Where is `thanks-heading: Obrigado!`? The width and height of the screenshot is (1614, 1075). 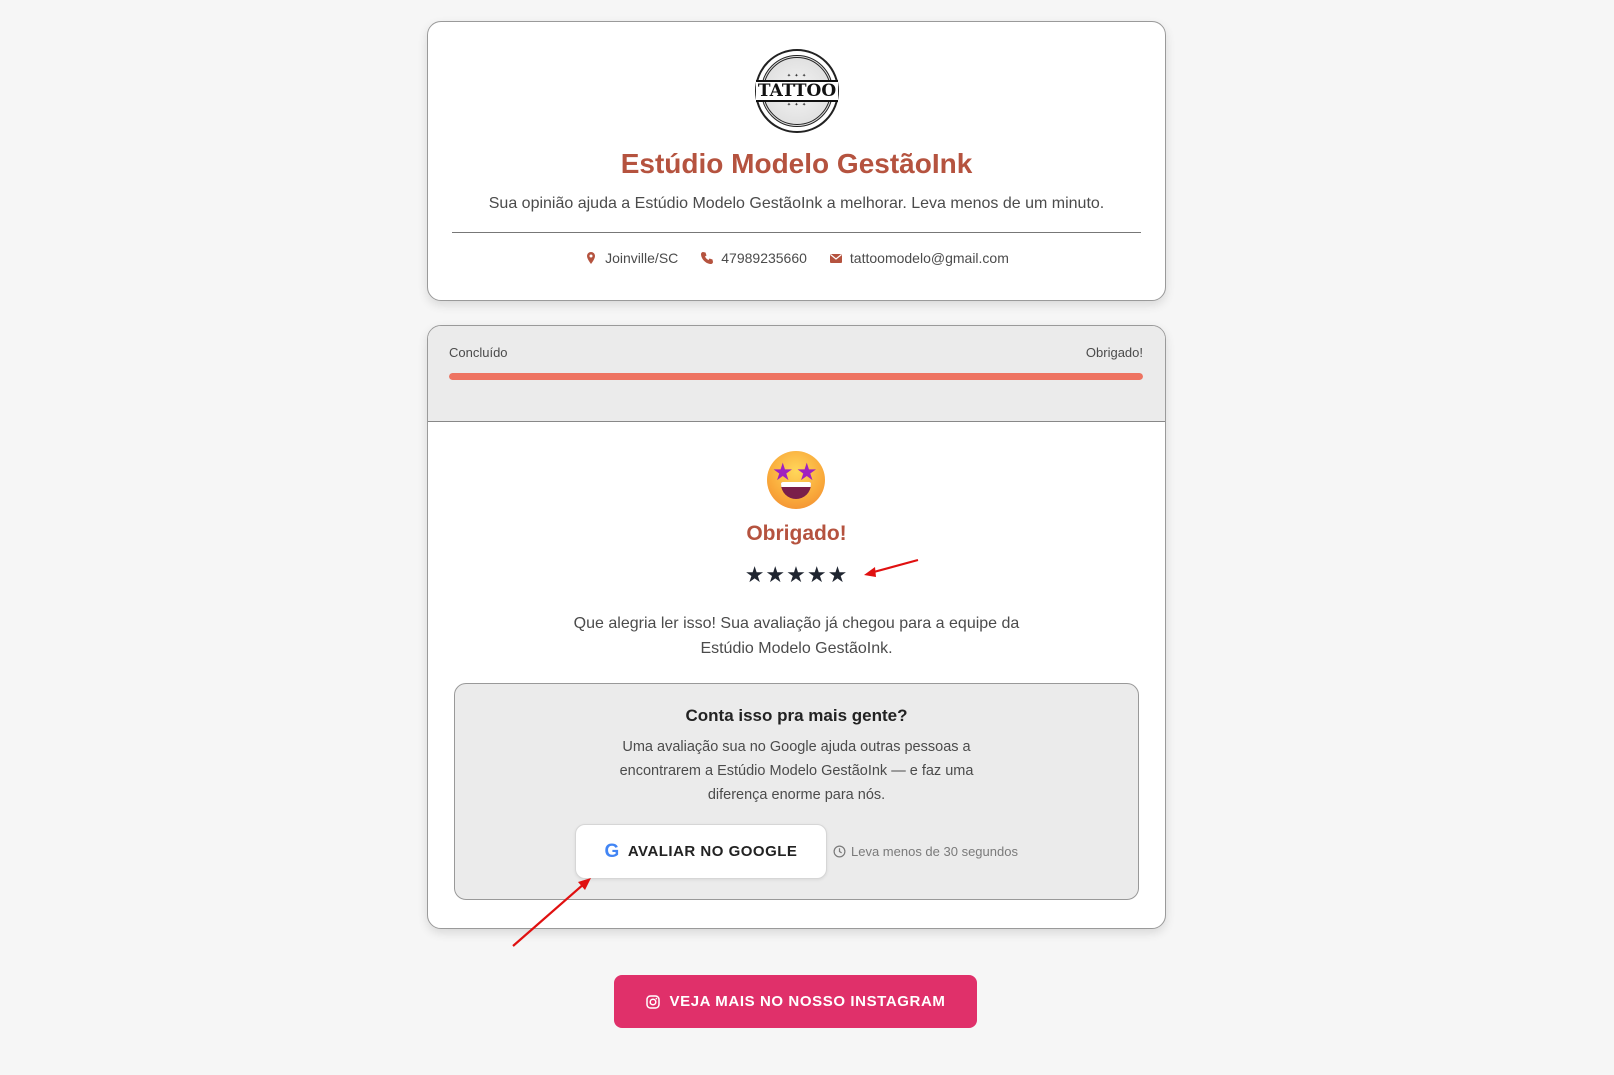
thanks-heading: Obrigado! is located at coordinates (796, 533).